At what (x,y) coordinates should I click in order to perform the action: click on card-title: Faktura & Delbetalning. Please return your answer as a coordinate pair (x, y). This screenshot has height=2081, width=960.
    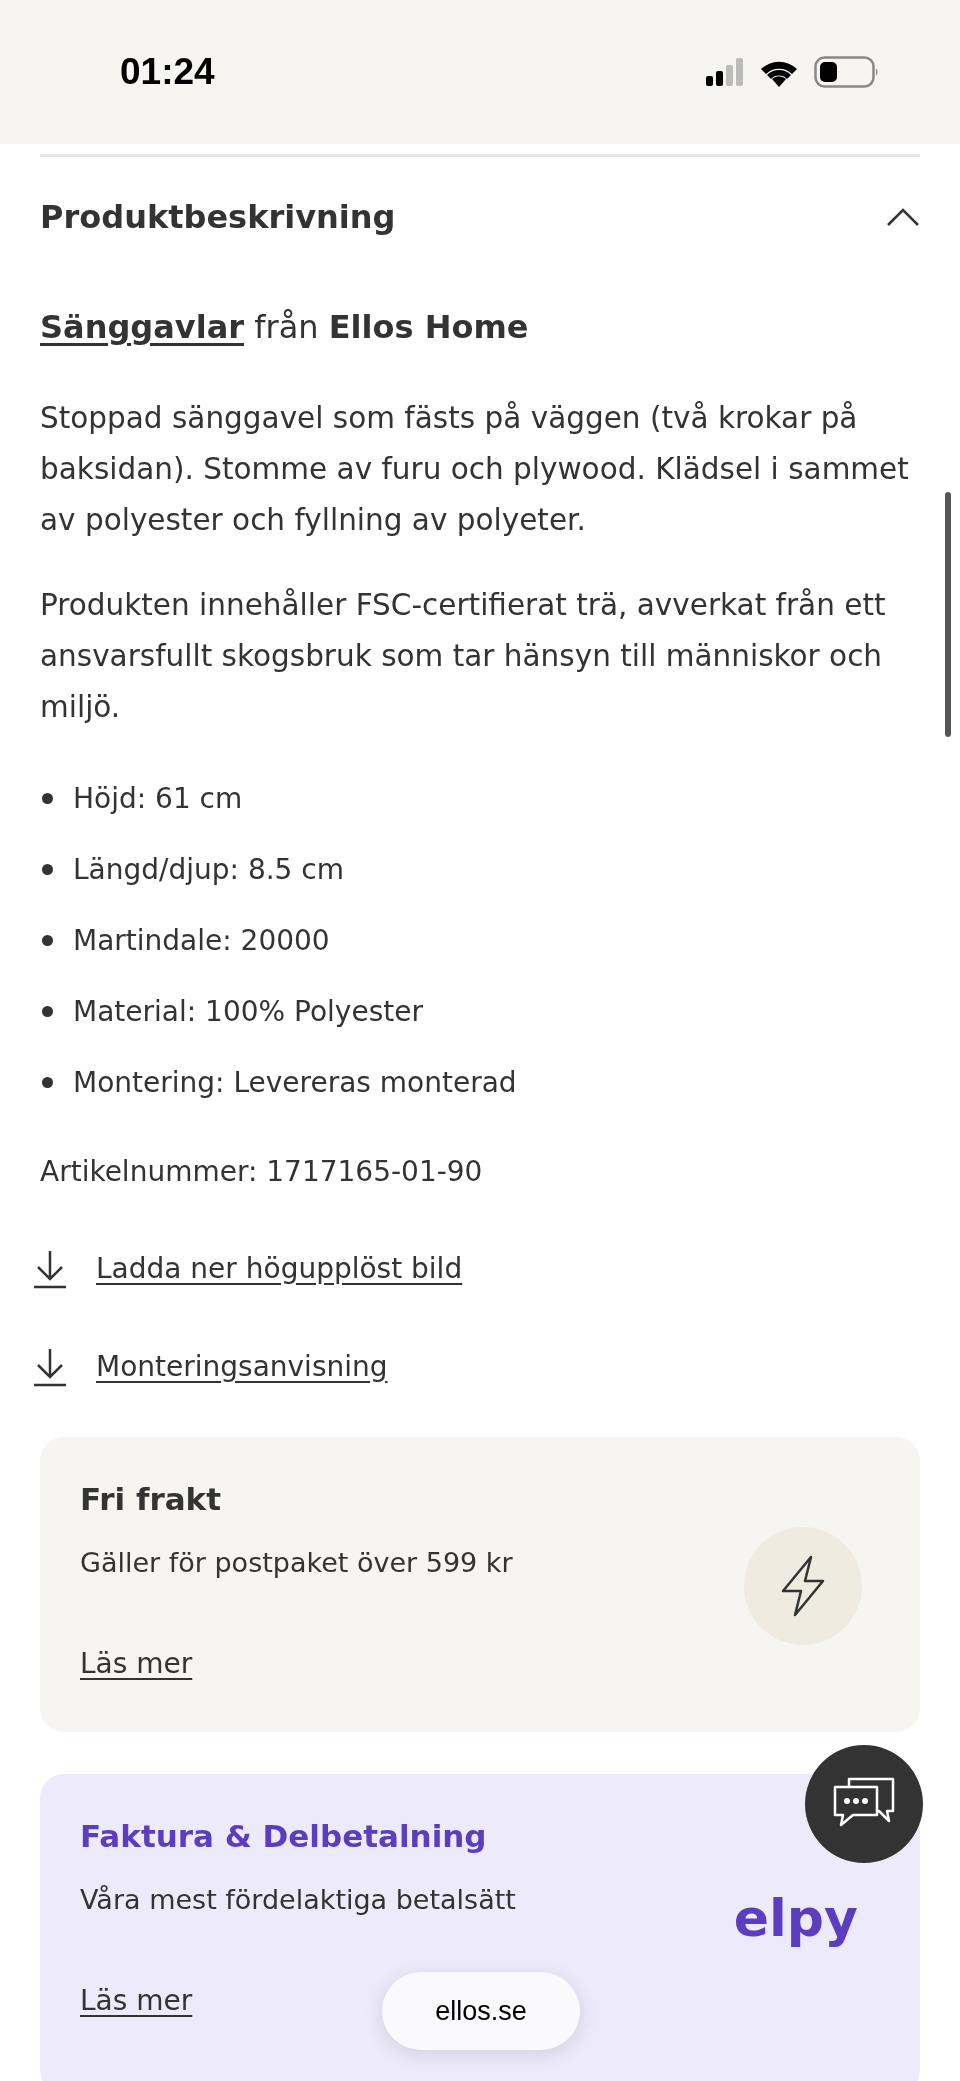
    Looking at the image, I should click on (283, 1836).